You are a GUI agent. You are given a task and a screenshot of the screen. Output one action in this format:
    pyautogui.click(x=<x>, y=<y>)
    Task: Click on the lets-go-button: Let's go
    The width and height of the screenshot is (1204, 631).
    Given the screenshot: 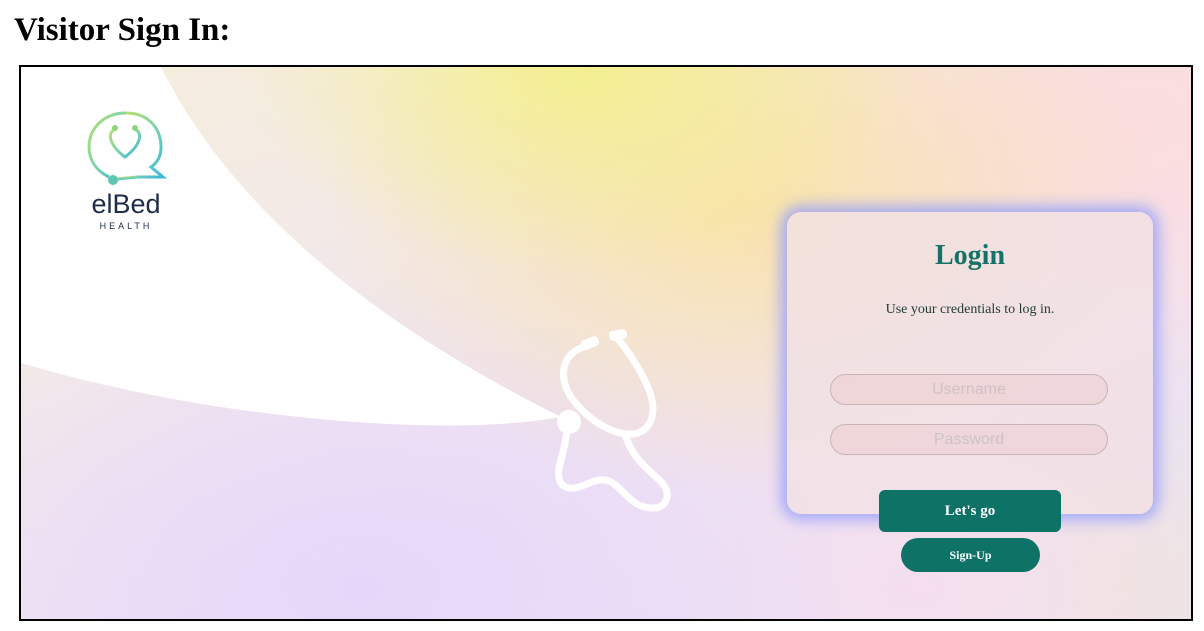 What is the action you would take?
    pyautogui.click(x=970, y=511)
    